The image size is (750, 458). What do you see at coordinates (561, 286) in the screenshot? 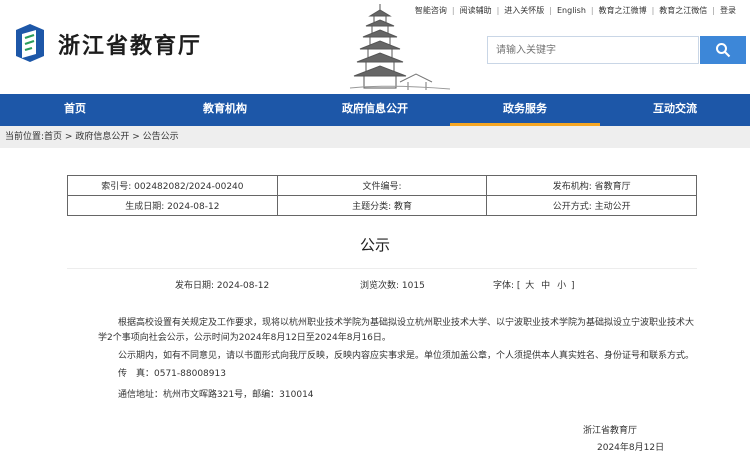
I see `font-size-small-link: 小` at bounding box center [561, 286].